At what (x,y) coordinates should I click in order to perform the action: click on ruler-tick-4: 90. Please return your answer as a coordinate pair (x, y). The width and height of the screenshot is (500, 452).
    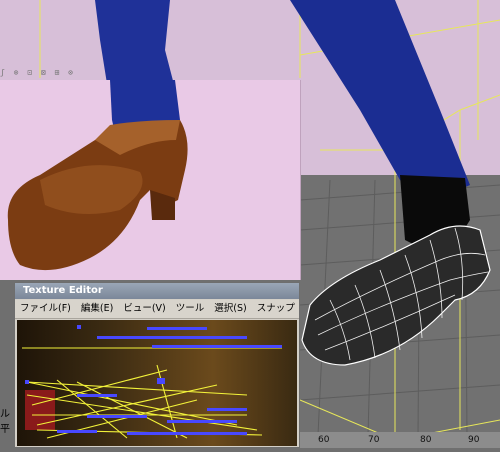
    Looking at the image, I should click on (474, 440).